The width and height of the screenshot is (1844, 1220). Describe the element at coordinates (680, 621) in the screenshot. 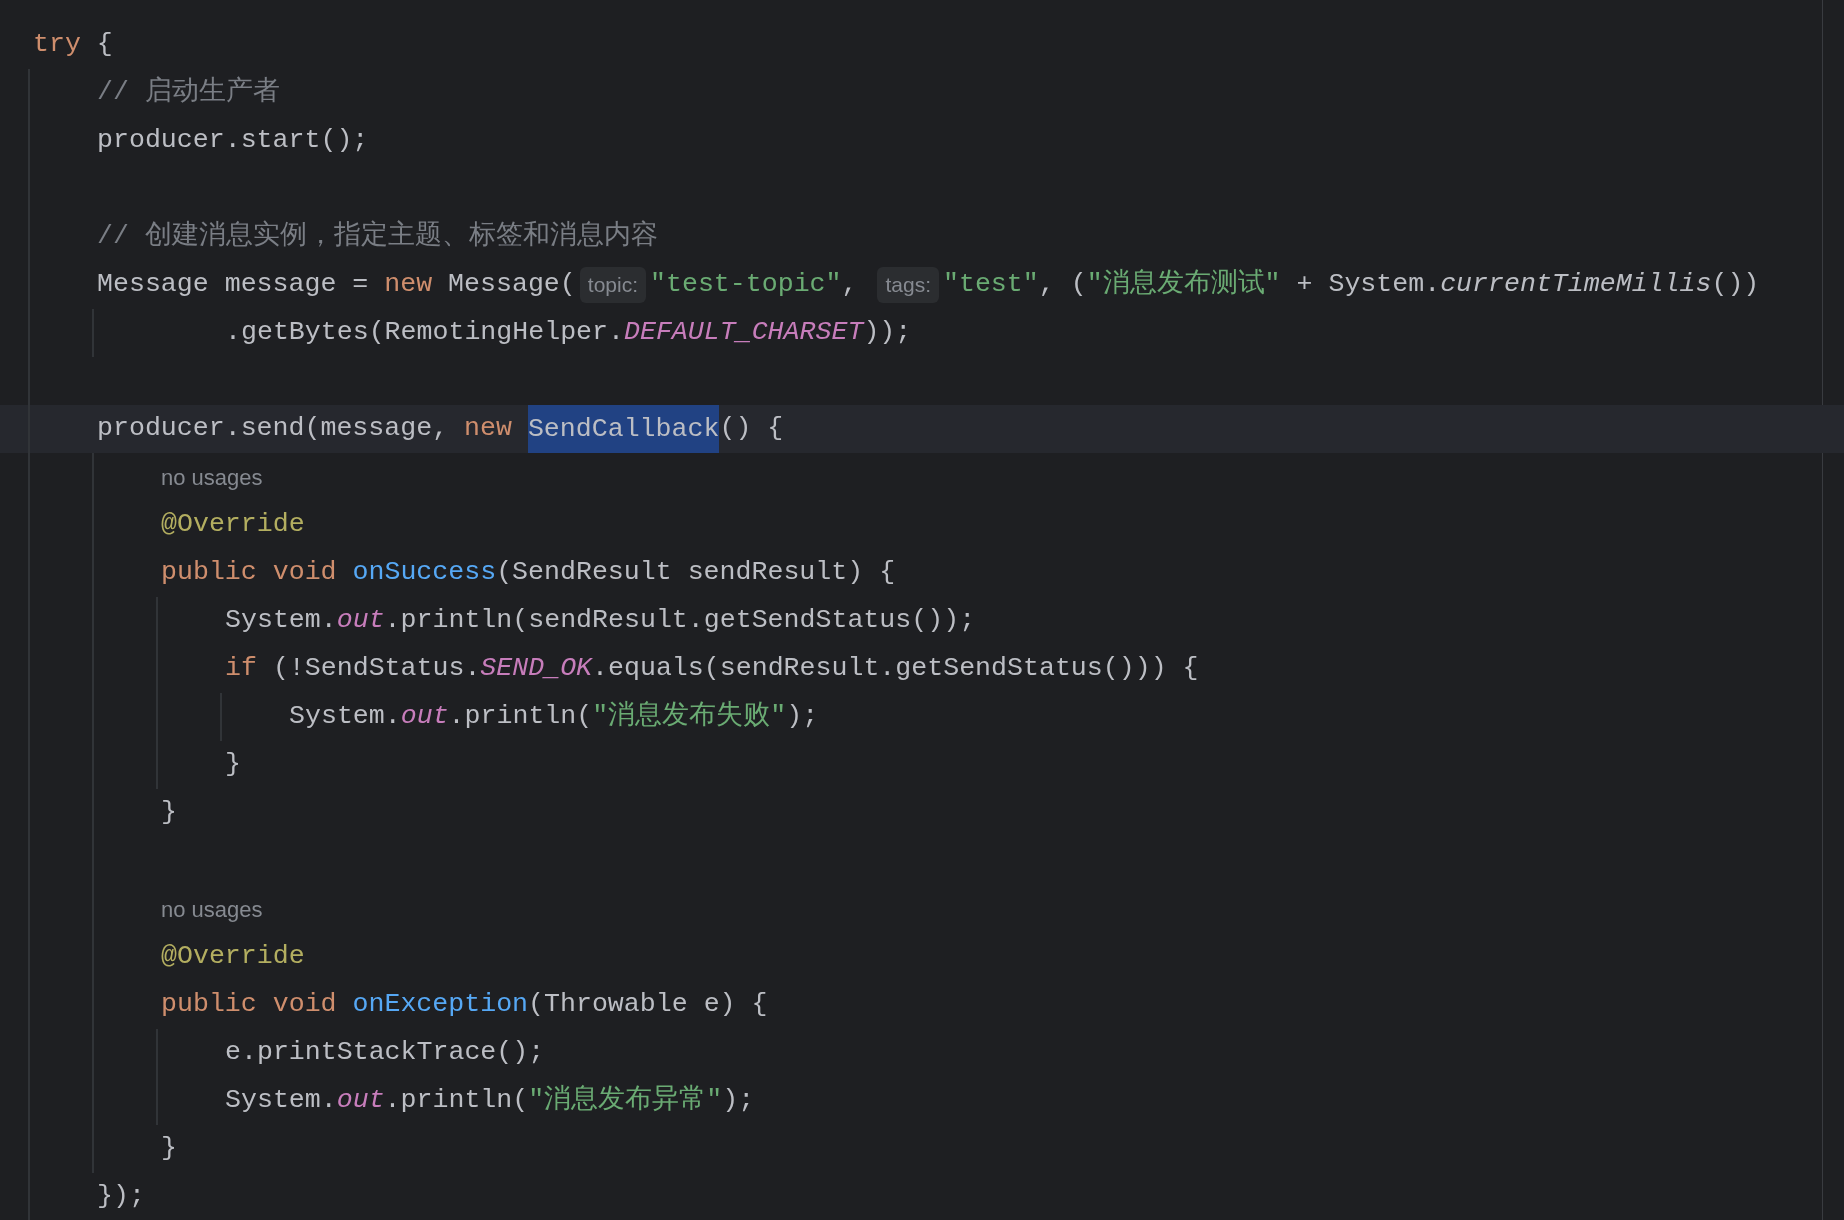

I see `code-text: .println(sendResult.getSendStatus());` at that location.